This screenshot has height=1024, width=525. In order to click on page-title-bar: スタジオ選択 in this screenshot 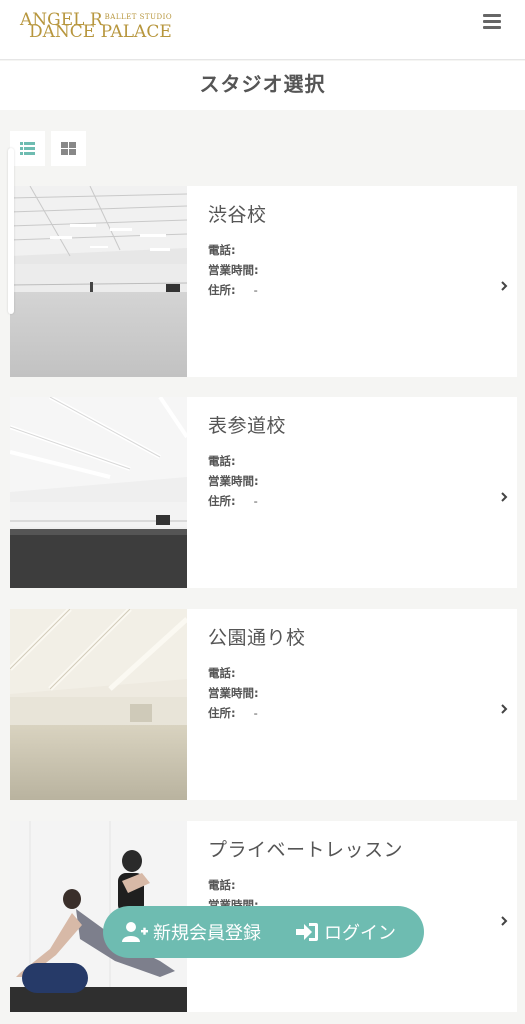, I will do `click(262, 85)`.